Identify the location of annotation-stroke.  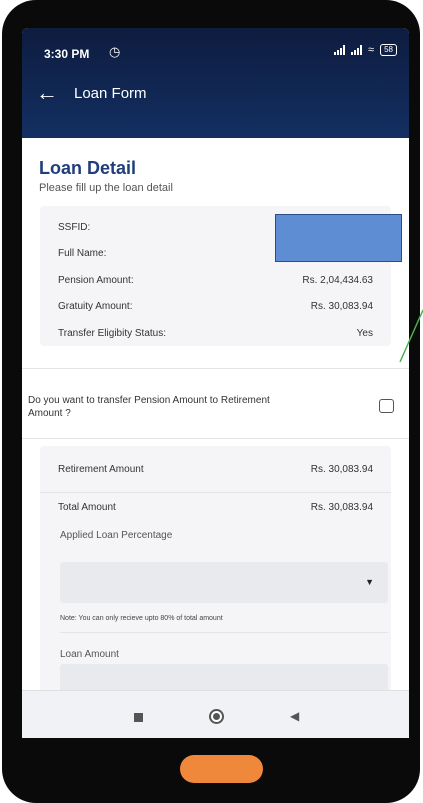
(411, 336).